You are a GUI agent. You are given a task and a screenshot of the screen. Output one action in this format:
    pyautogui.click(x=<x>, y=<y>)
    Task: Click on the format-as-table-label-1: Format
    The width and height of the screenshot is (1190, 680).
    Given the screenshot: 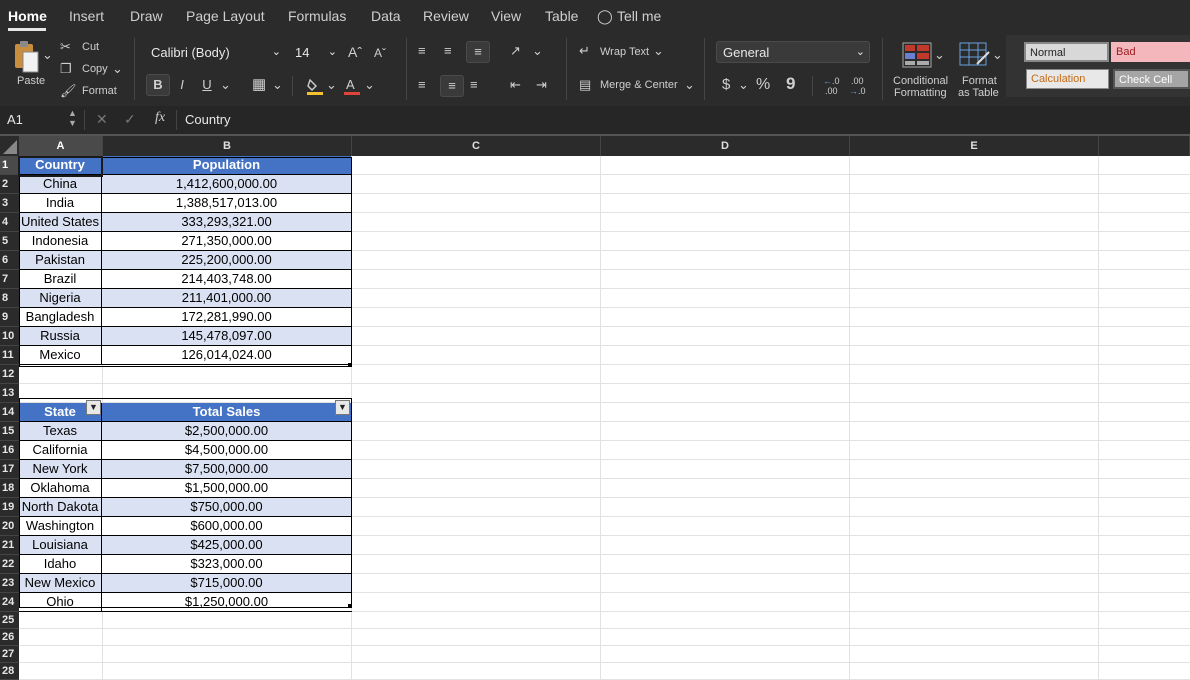 What is the action you would take?
    pyautogui.click(x=979, y=81)
    